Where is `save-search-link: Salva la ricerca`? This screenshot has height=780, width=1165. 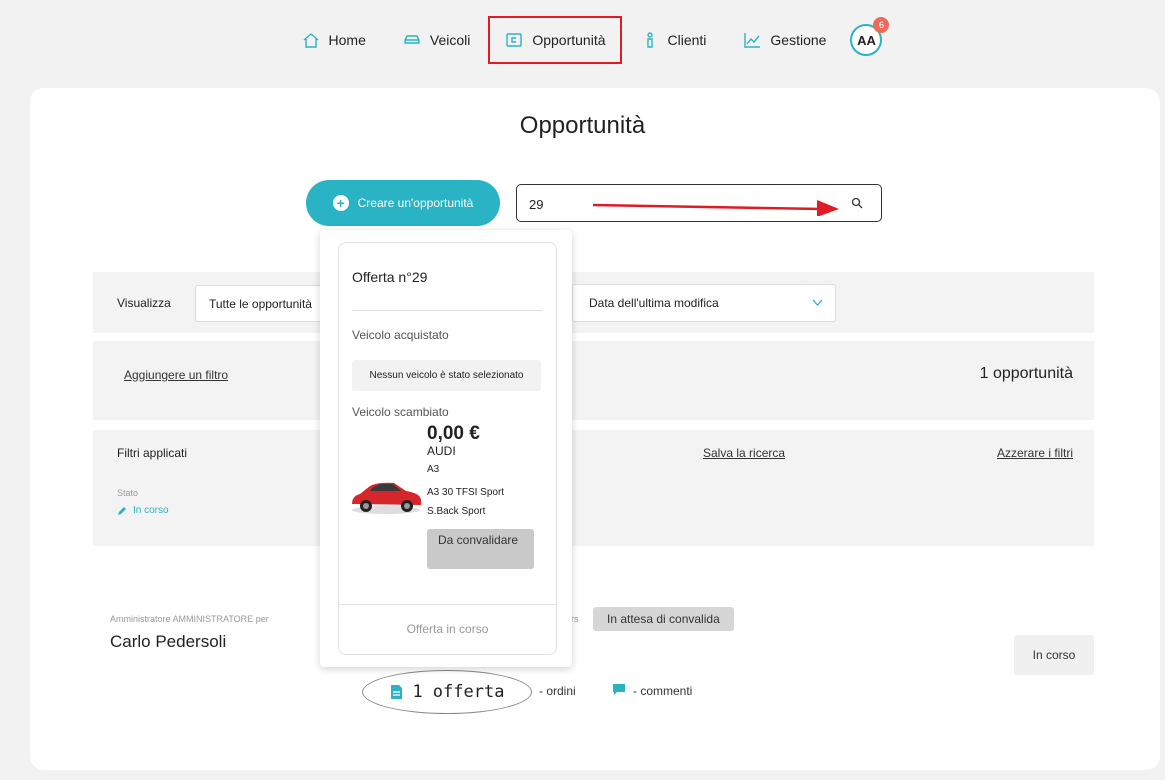
save-search-link: Salva la ricerca is located at coordinates (744, 453).